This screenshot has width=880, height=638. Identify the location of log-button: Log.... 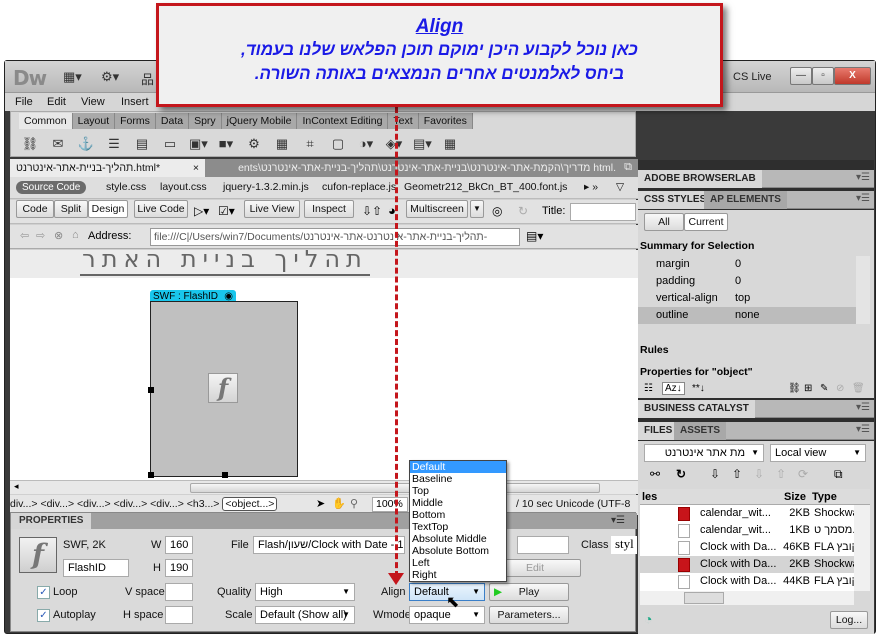
(849, 620).